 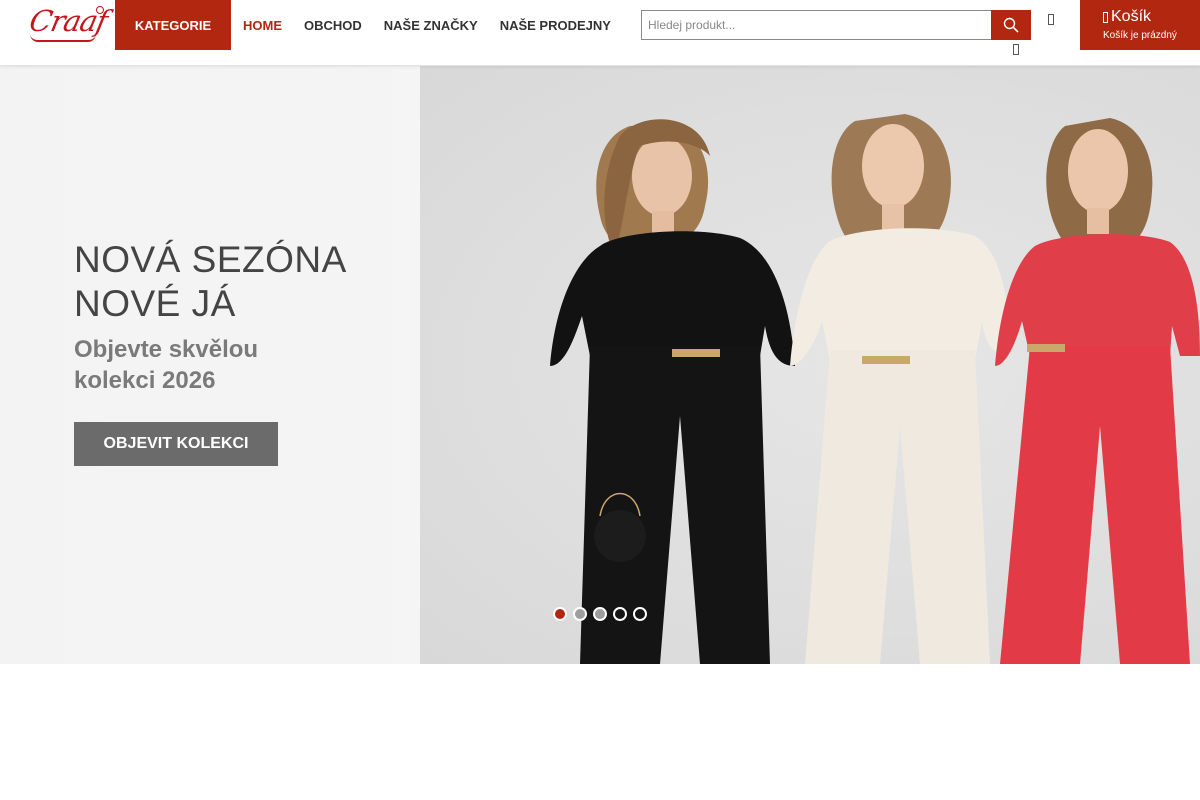 I want to click on nav-item-shop: OBCHOD, so click(x=333, y=25).